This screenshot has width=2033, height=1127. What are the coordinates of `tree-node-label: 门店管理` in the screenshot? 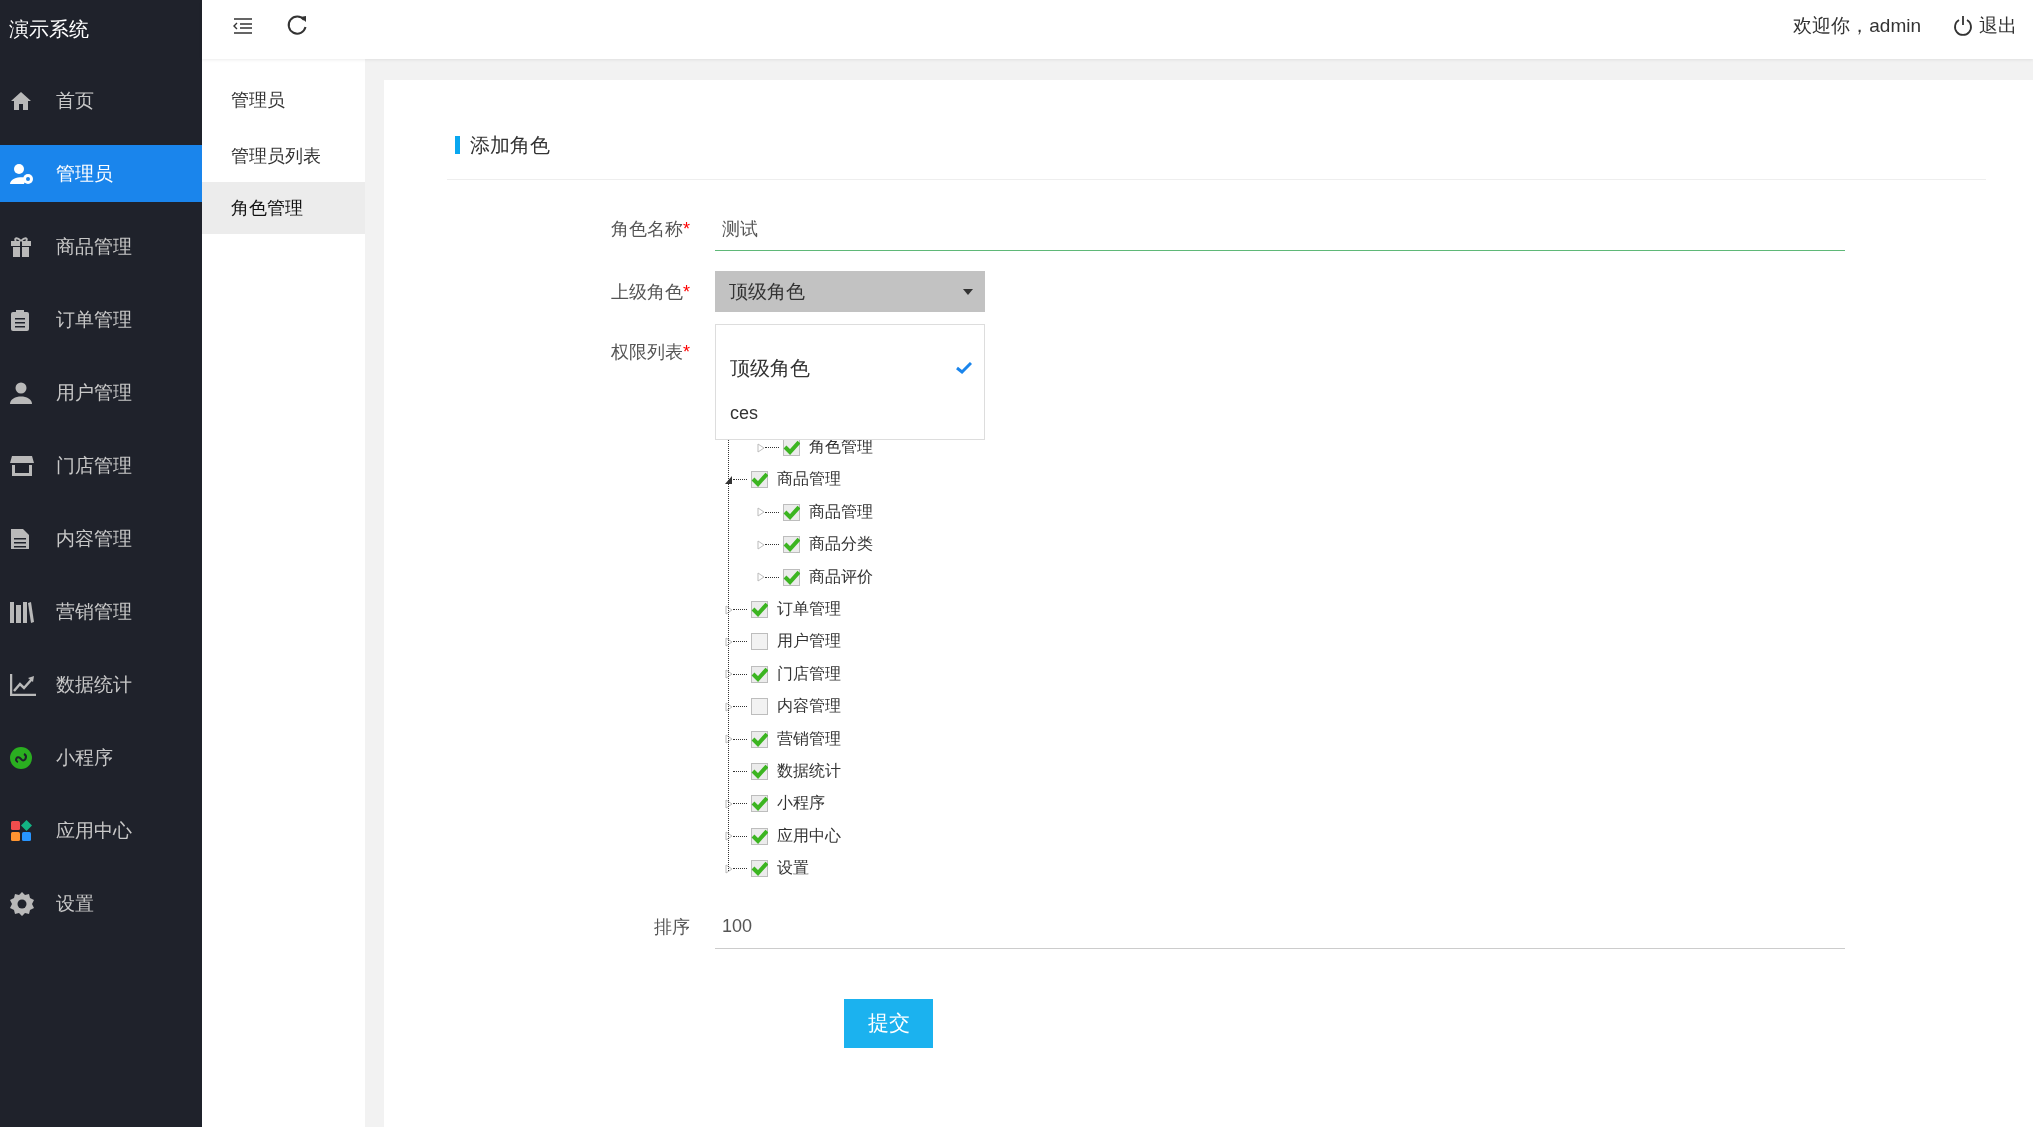 It's located at (809, 674).